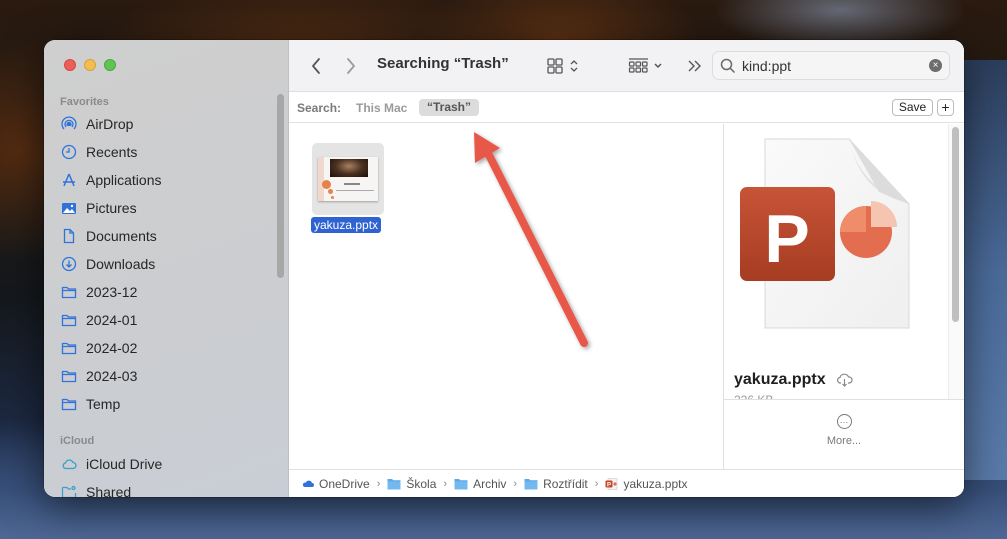  I want to click on icon-view-icon, so click(562, 66).